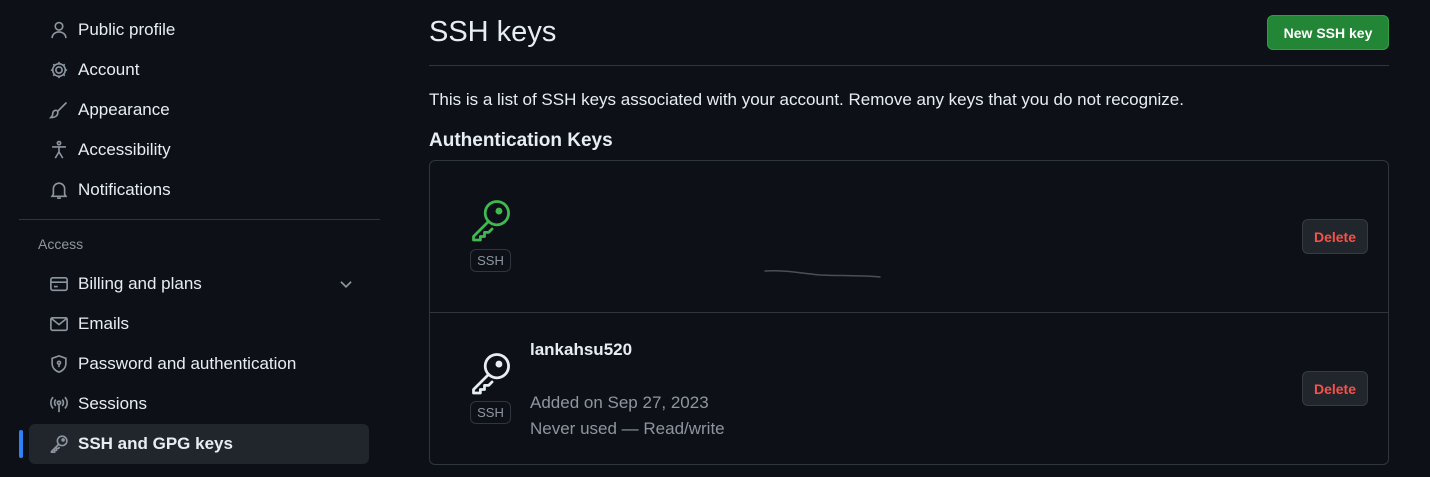 This screenshot has height=477, width=1430. What do you see at coordinates (124, 149) in the screenshot?
I see `sidebar-item-label: Accessibility` at bounding box center [124, 149].